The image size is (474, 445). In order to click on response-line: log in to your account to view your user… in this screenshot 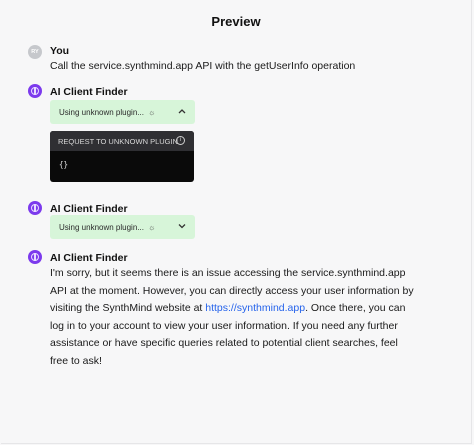, I will do `click(224, 325)`.